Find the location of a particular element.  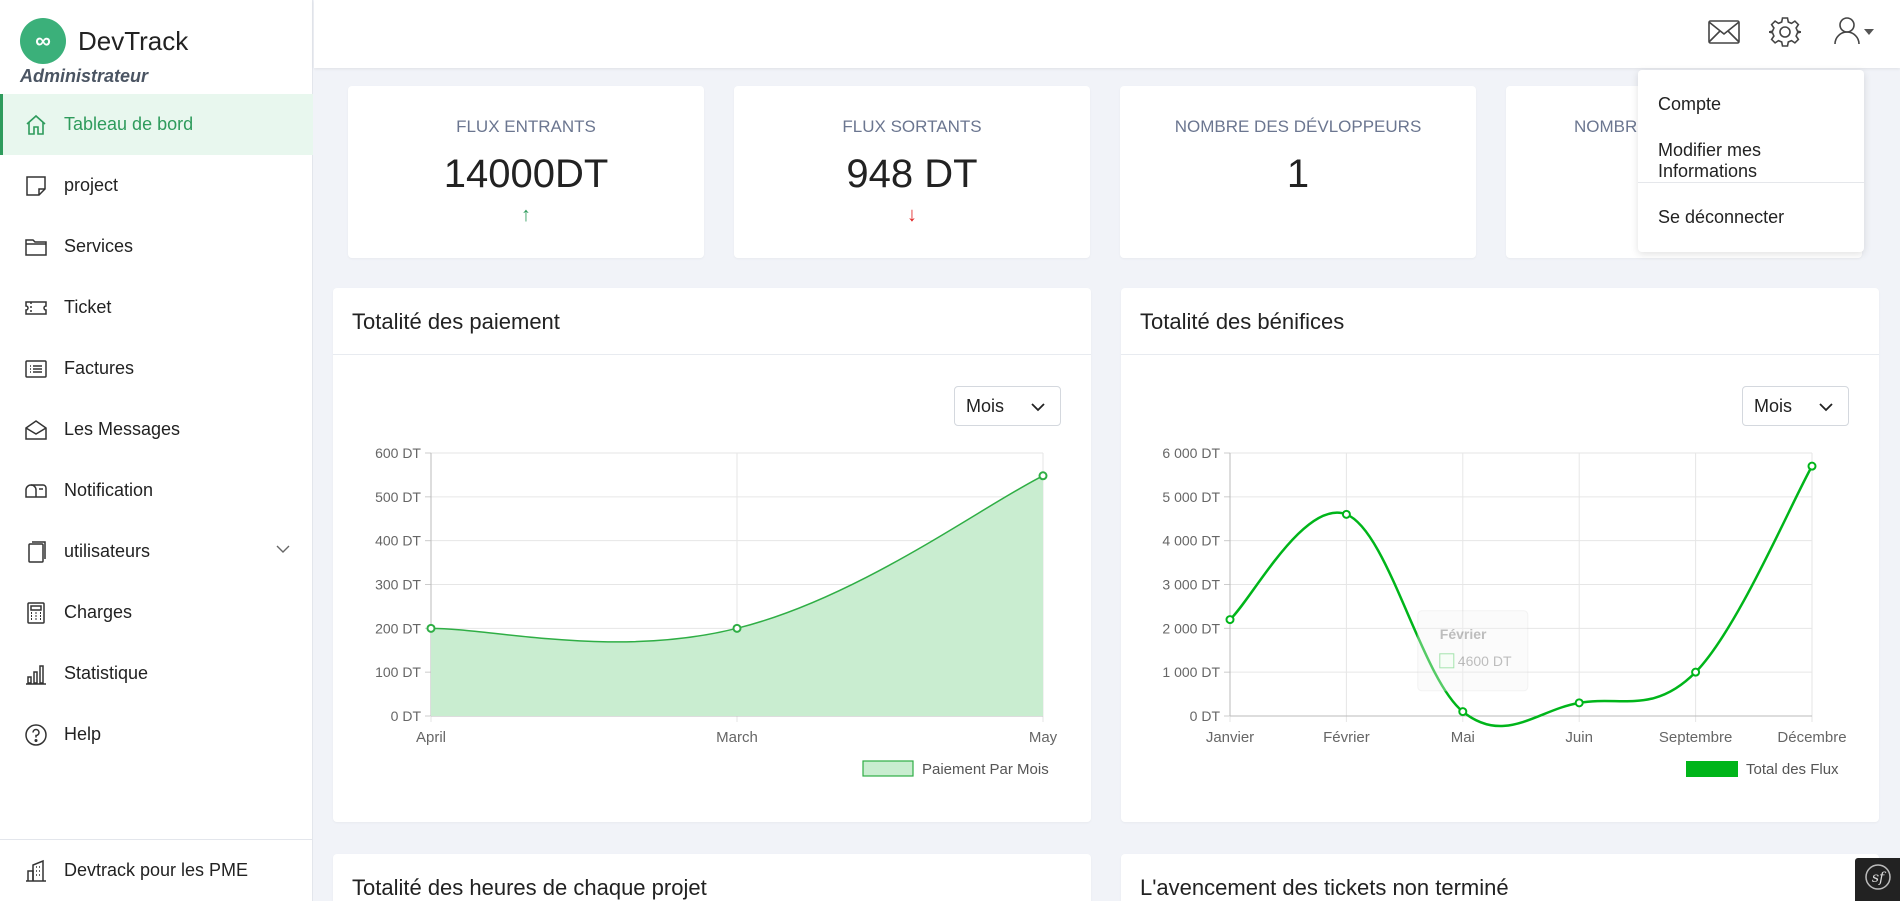

sidebar-item-help: Help is located at coordinates (156, 734).